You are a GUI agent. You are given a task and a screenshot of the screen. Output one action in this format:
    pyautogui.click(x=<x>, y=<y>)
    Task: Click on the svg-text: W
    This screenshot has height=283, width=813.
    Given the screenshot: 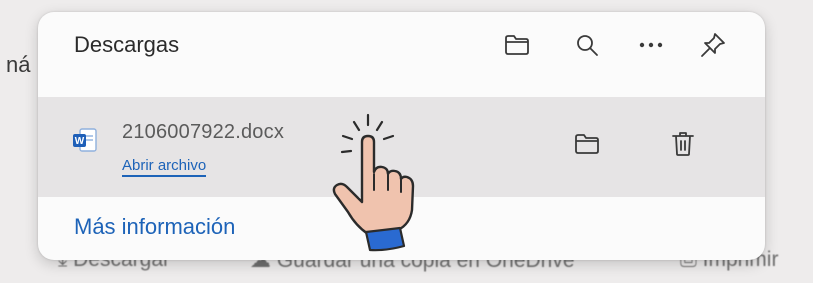 What is the action you would take?
    pyautogui.click(x=80, y=141)
    